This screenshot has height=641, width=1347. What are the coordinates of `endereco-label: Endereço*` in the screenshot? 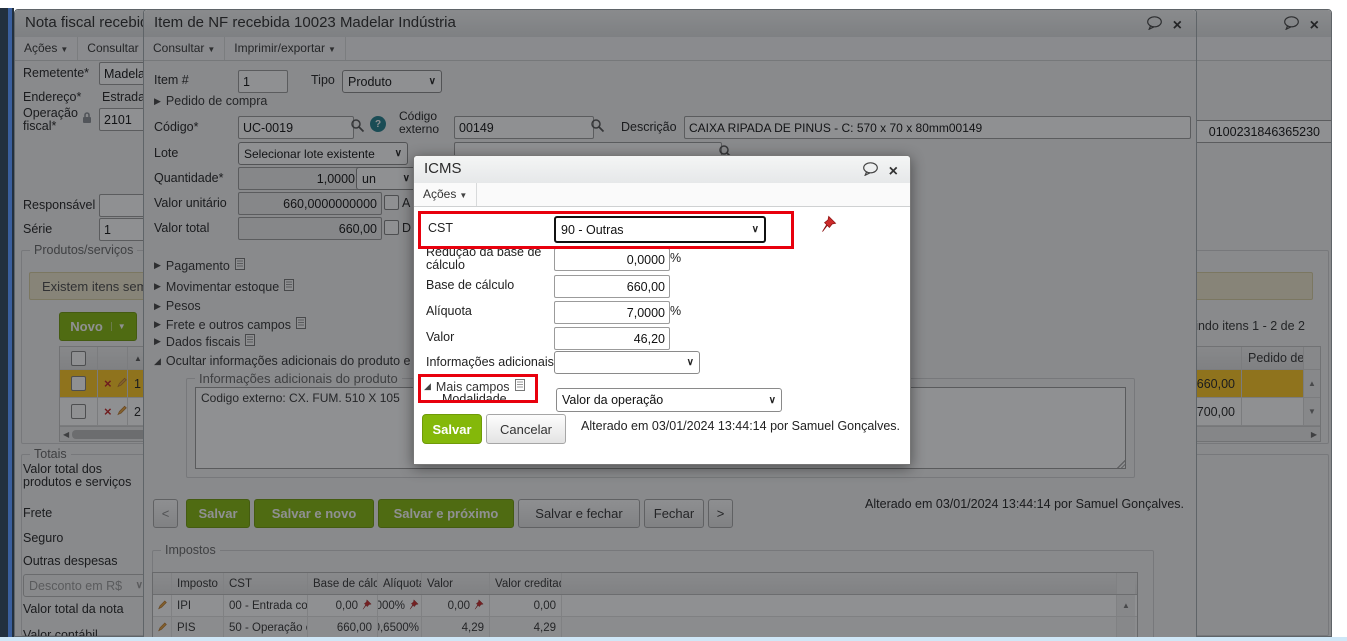 It's located at (52, 97).